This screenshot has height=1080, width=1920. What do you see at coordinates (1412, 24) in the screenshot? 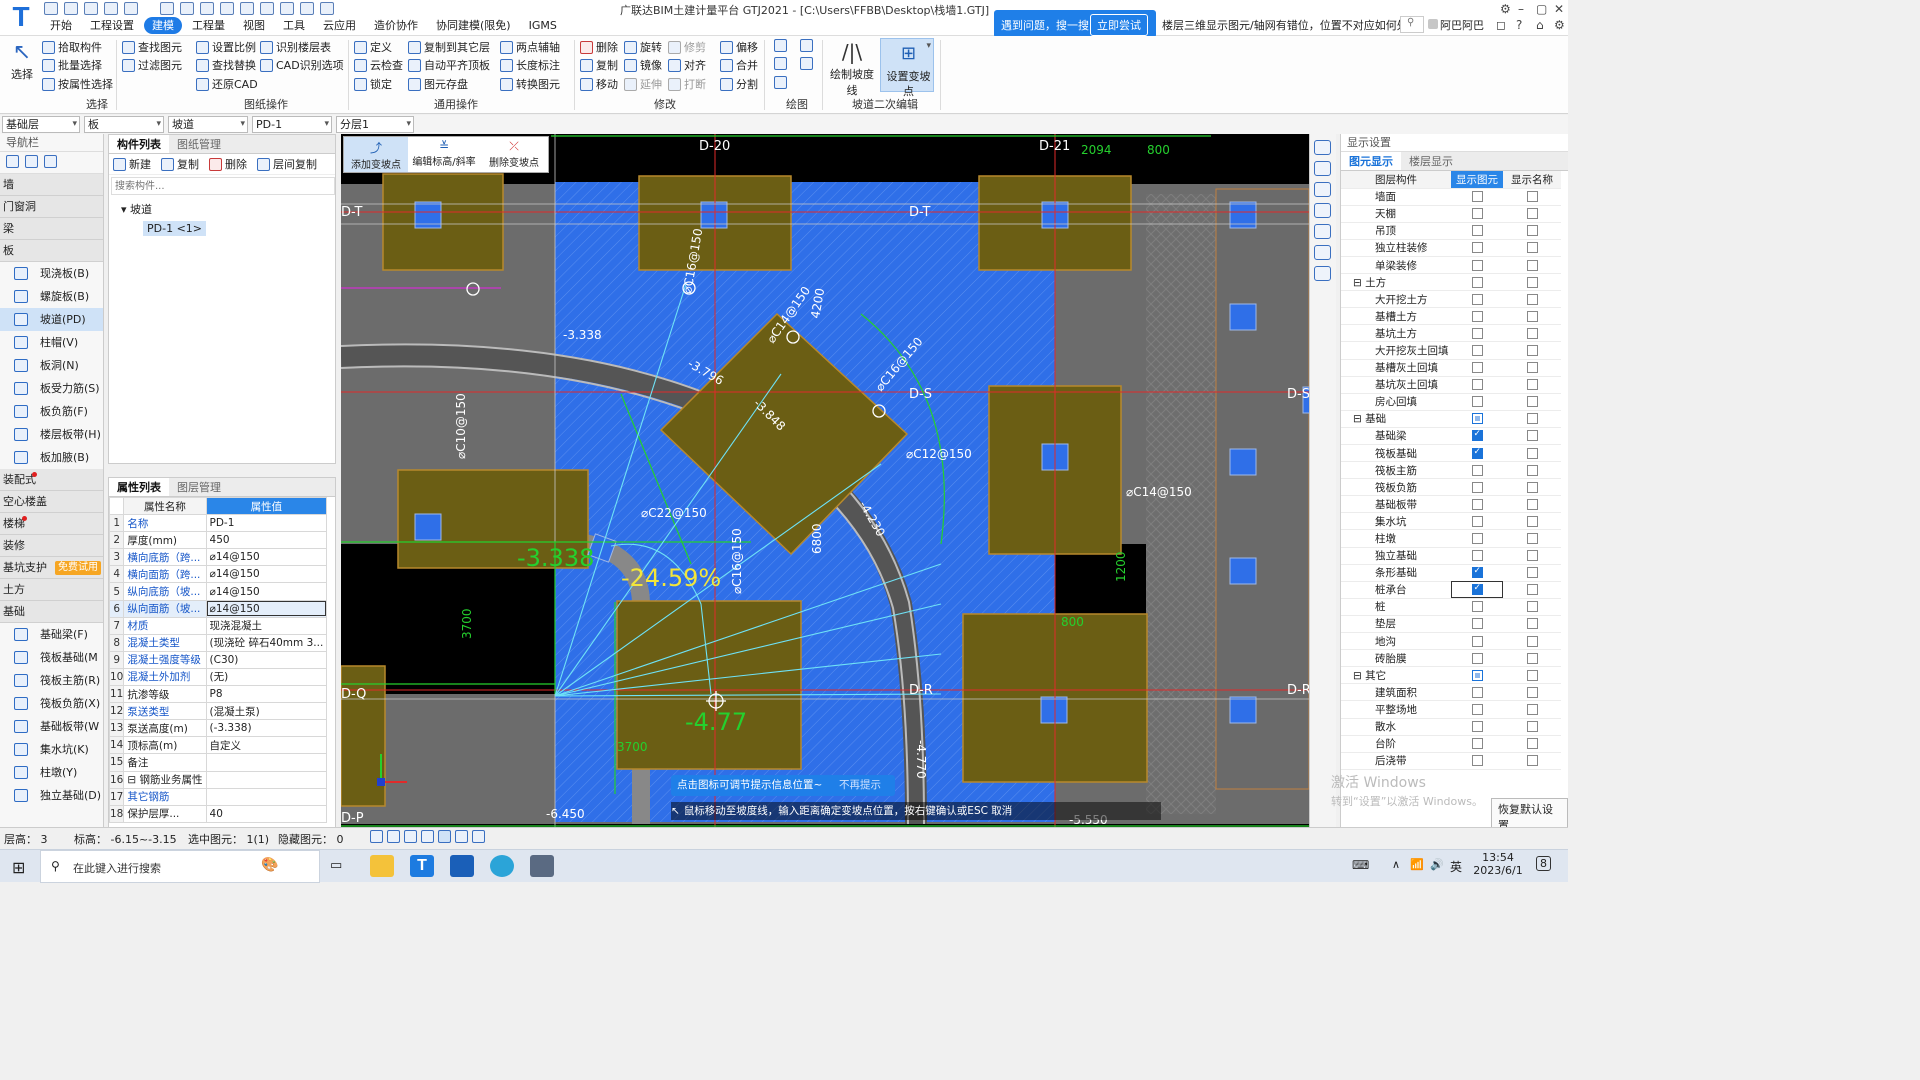
I see `help-search-icon: ⚲` at bounding box center [1412, 24].